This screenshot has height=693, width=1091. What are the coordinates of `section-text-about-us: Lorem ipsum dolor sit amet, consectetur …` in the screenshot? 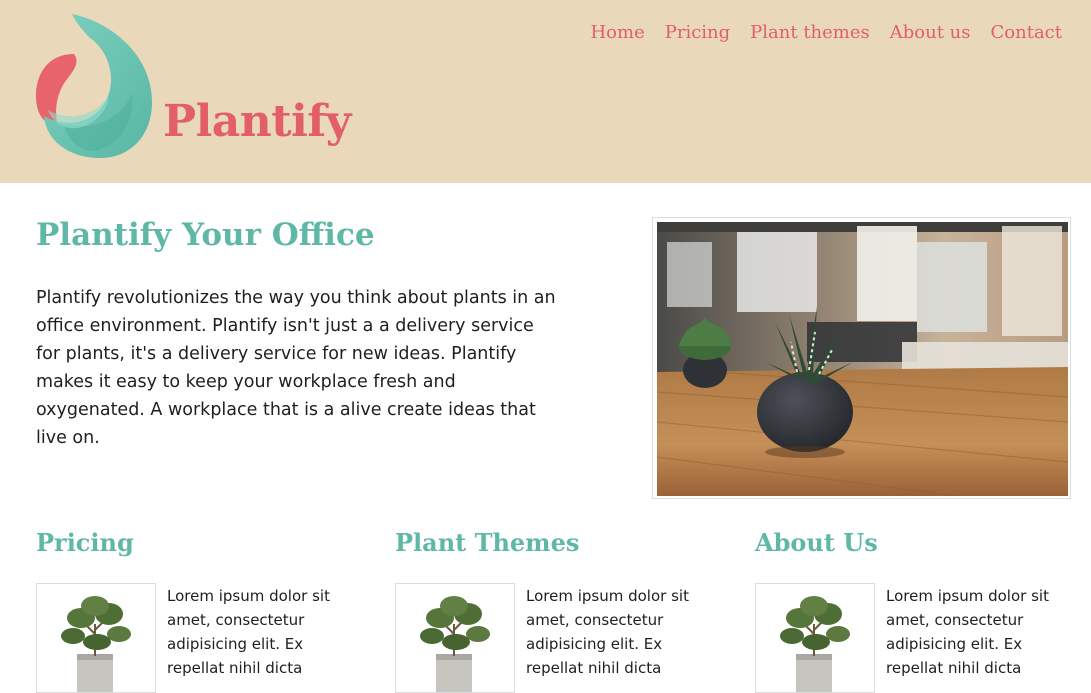 It's located at (967, 632).